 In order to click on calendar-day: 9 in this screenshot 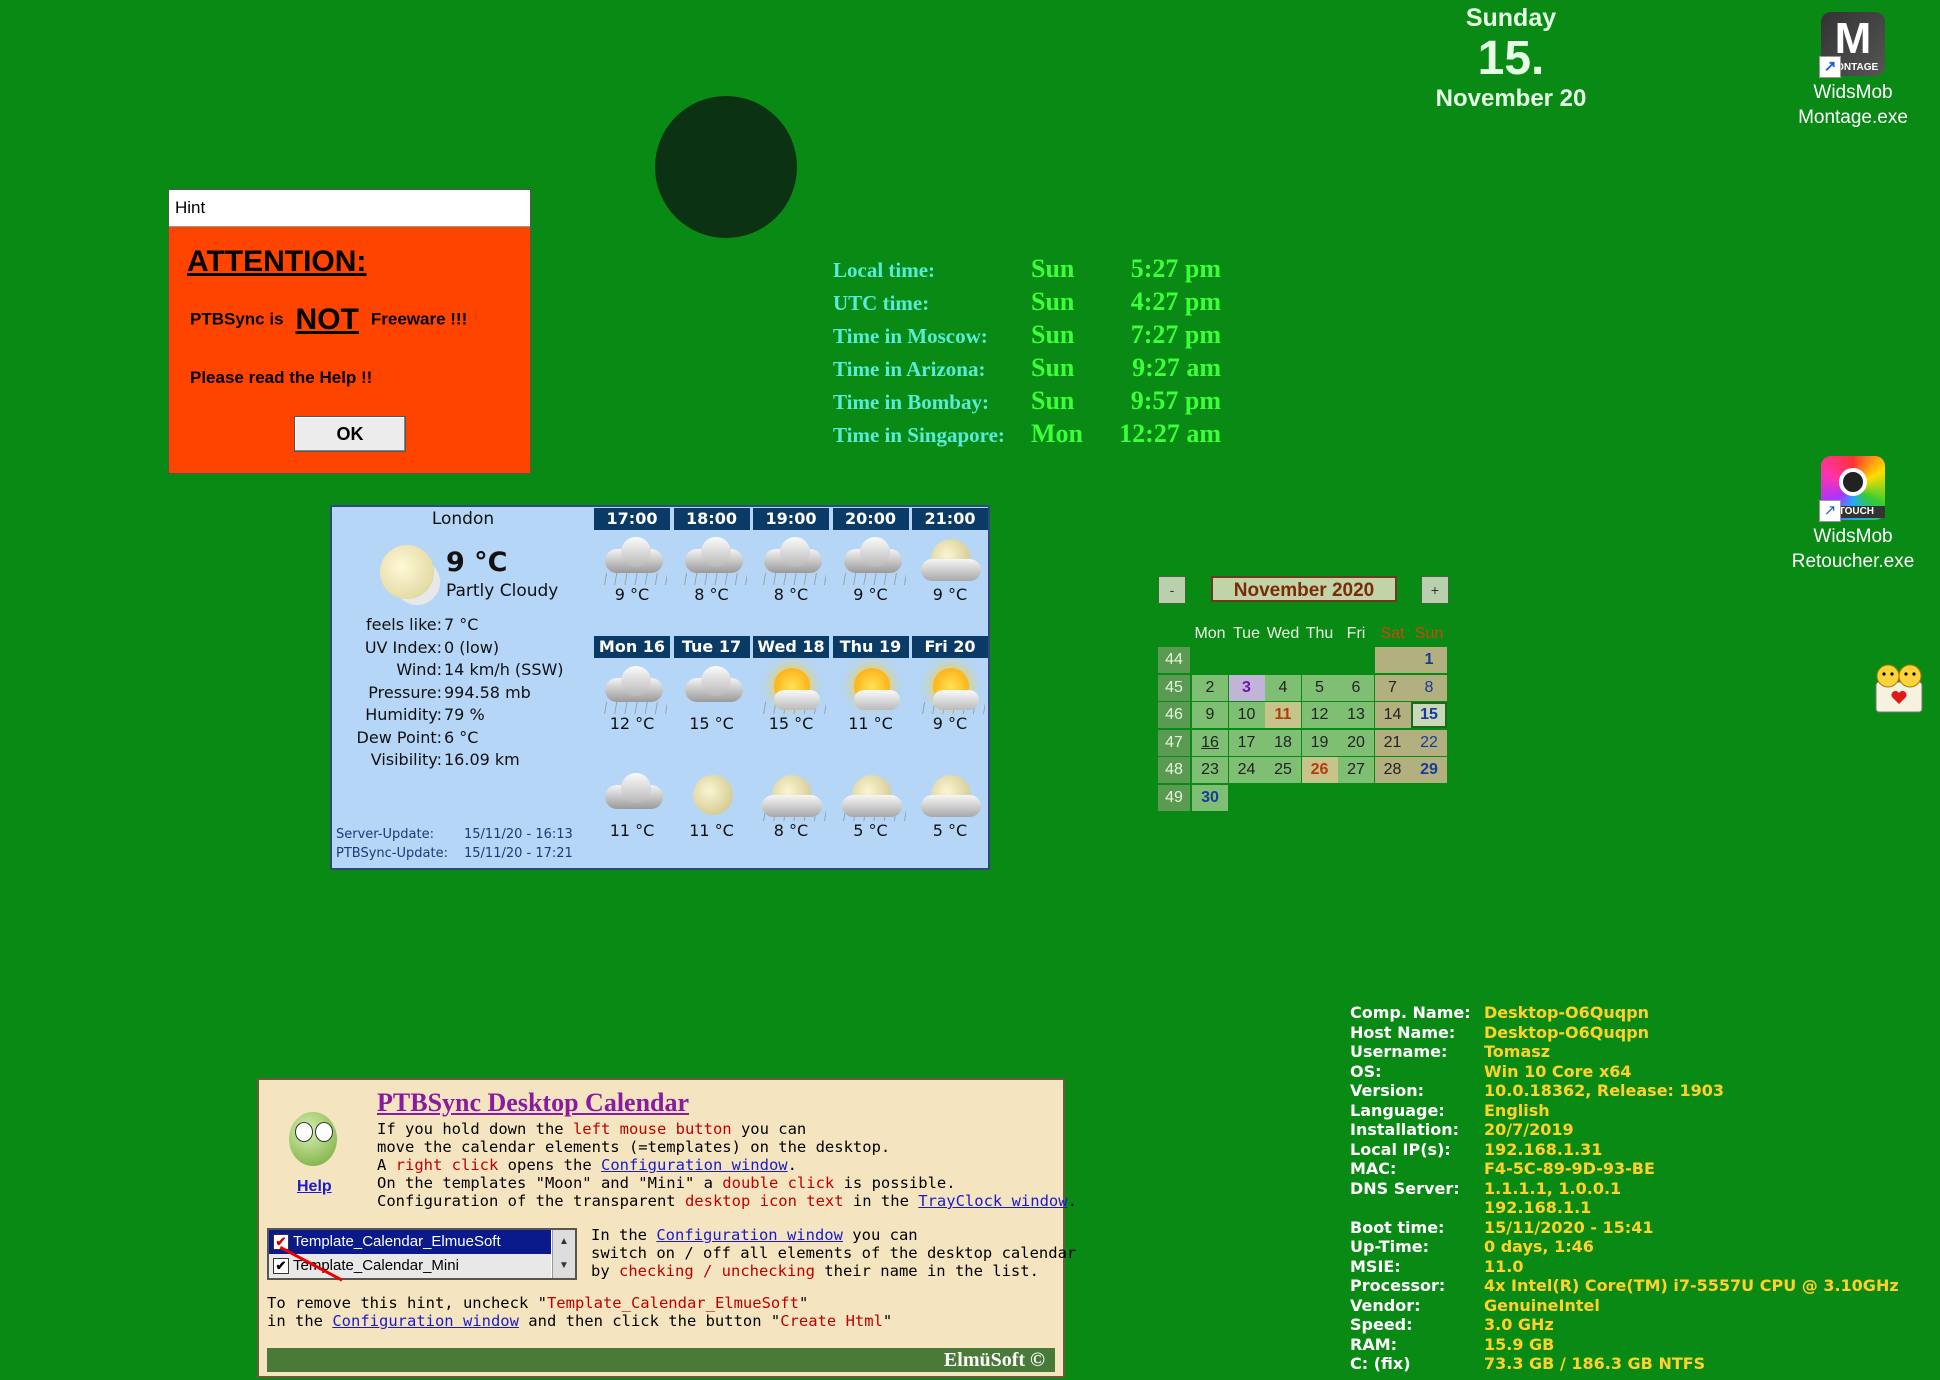, I will do `click(1210, 715)`.